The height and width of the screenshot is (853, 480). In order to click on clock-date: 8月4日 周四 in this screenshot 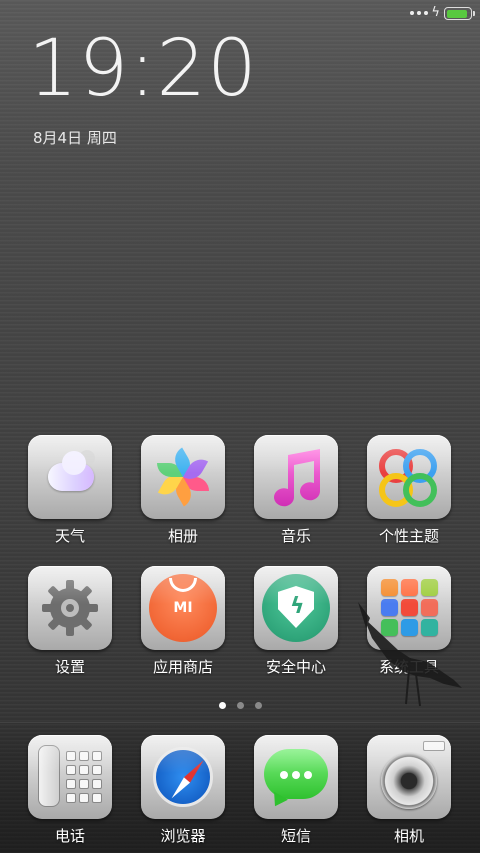, I will do `click(75, 138)`.